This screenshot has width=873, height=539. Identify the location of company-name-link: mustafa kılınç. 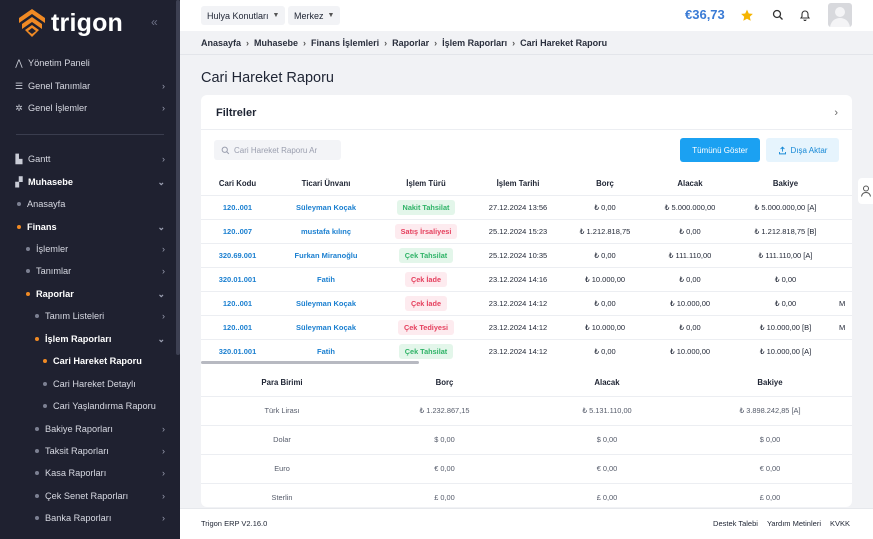
(326, 230).